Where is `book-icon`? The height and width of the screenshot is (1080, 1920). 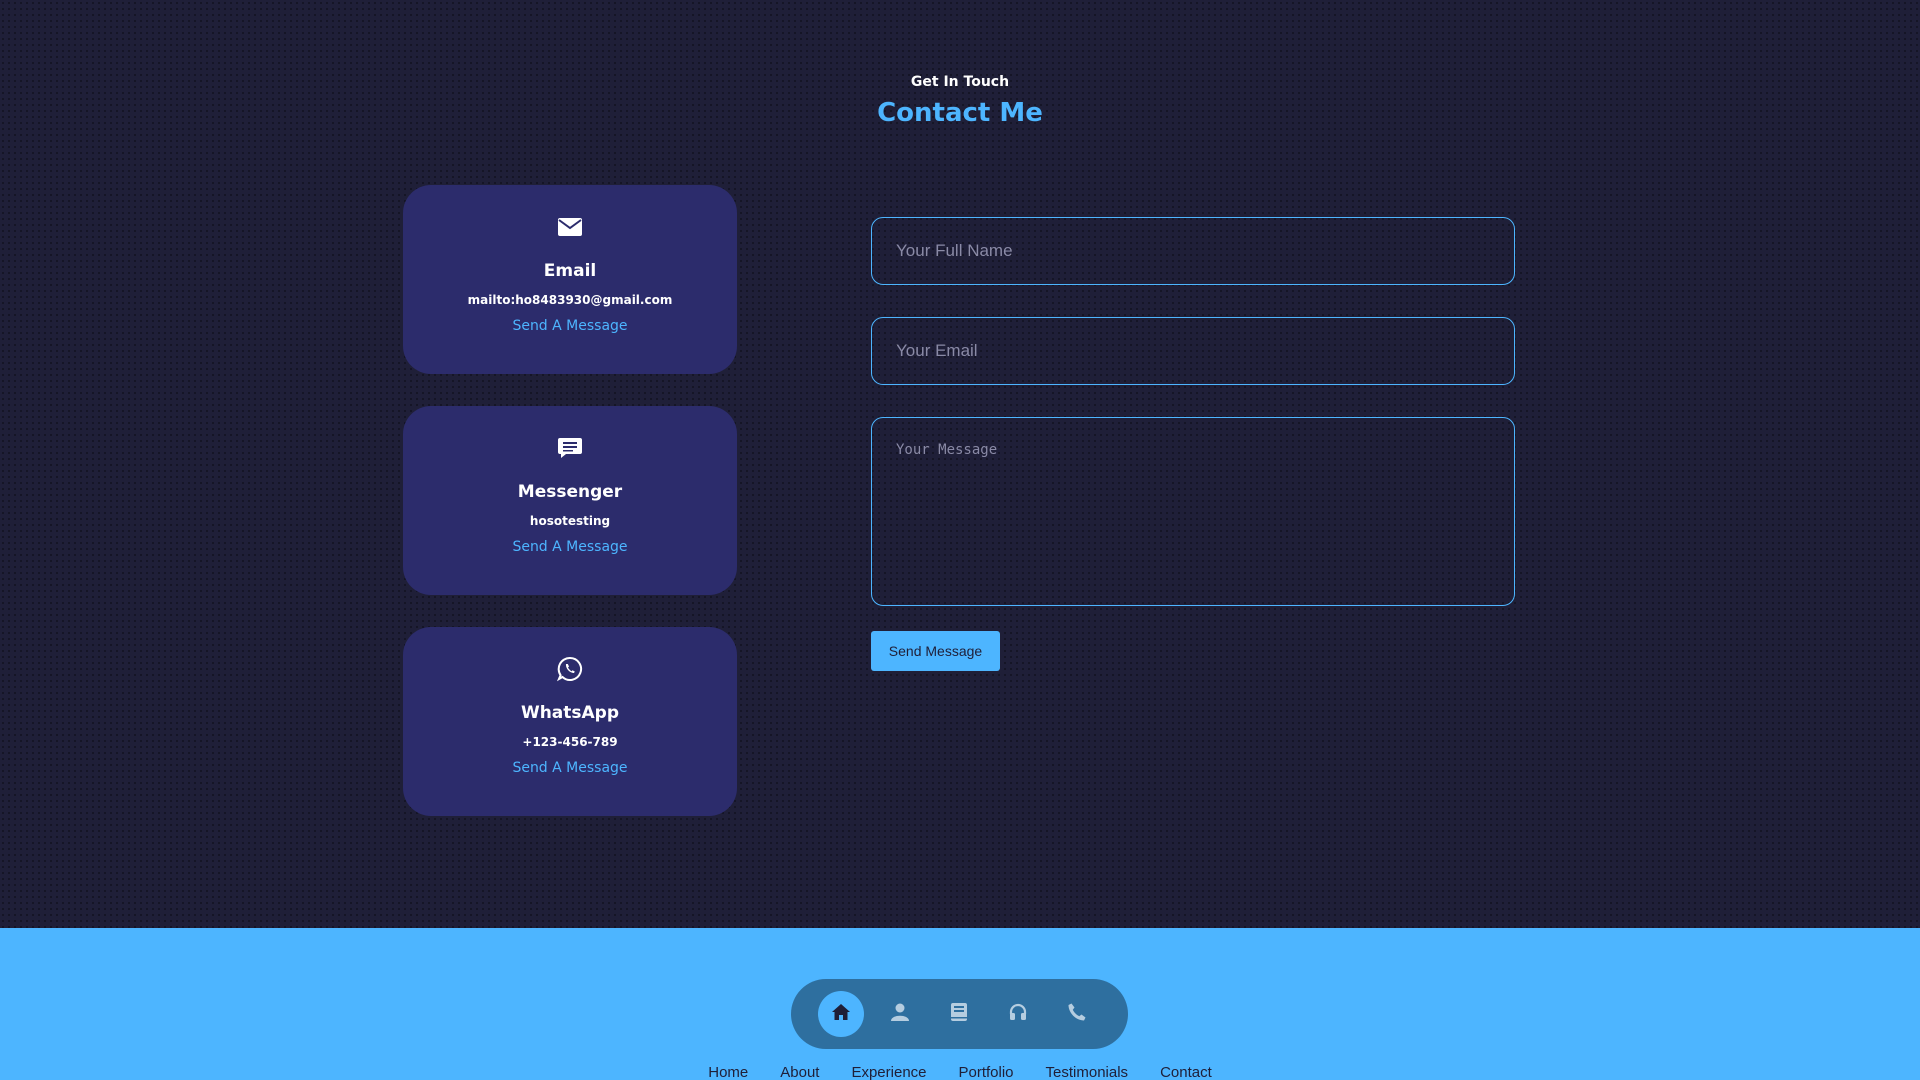 book-icon is located at coordinates (959, 1014).